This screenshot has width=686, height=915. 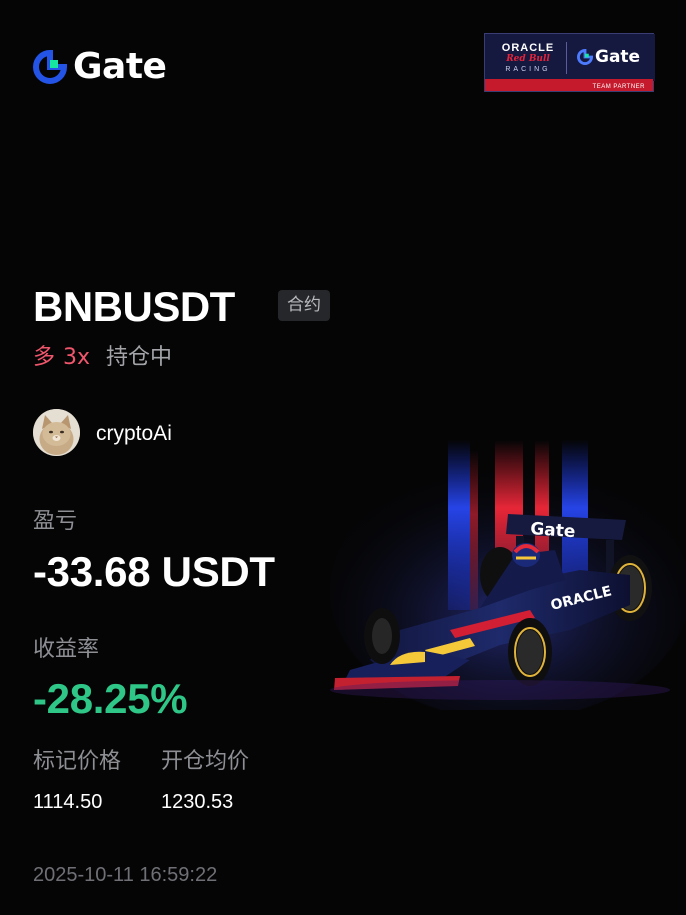 I want to click on partner-divider, so click(x=566, y=58).